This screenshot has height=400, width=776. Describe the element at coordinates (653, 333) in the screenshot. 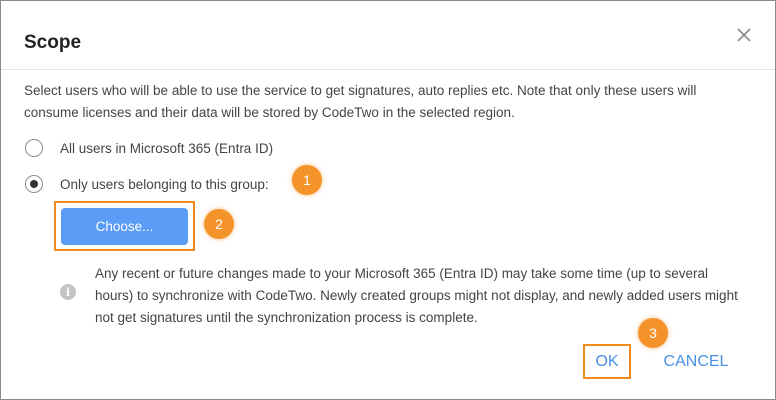

I see `step-badge-3: 3` at that location.